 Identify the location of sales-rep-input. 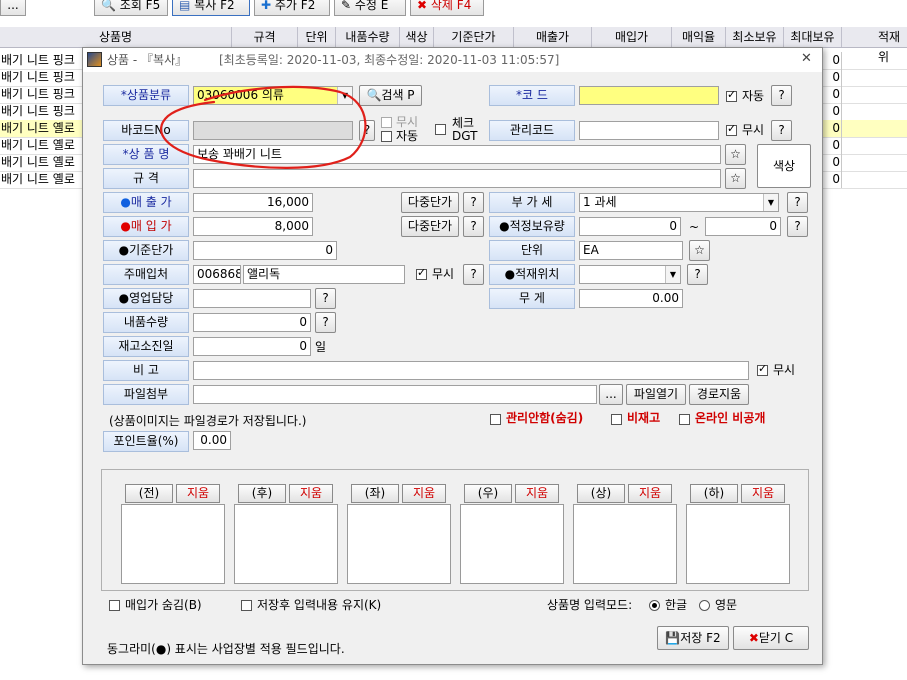
(252, 298).